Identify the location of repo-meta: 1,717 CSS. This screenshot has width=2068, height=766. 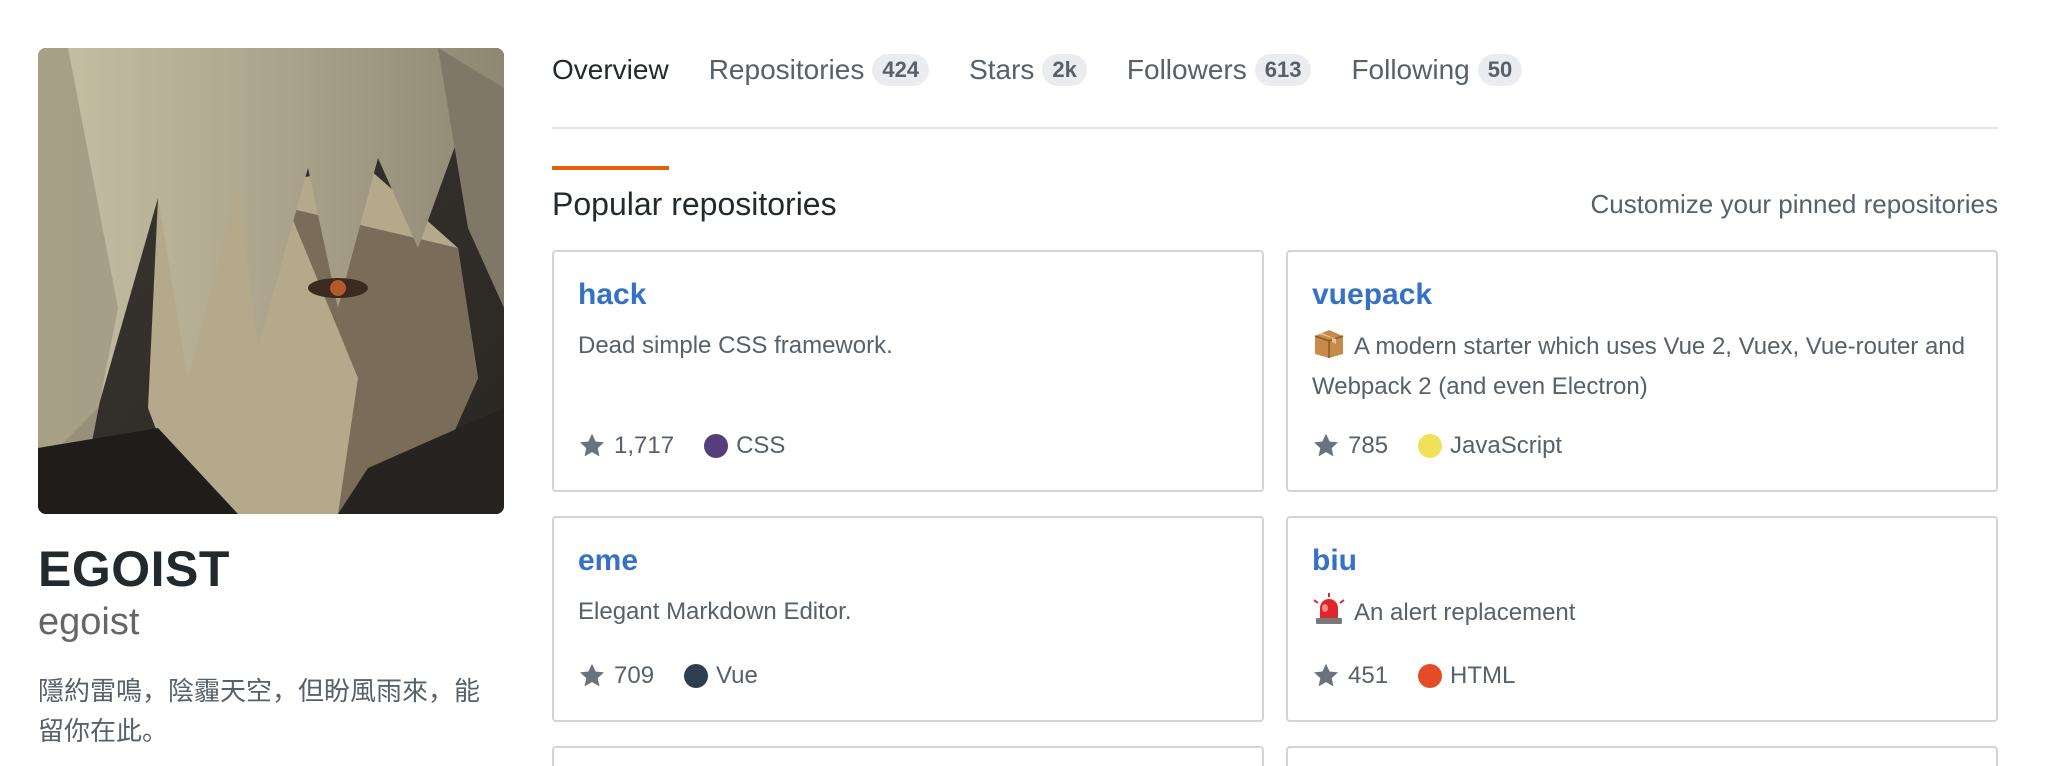
(681, 446).